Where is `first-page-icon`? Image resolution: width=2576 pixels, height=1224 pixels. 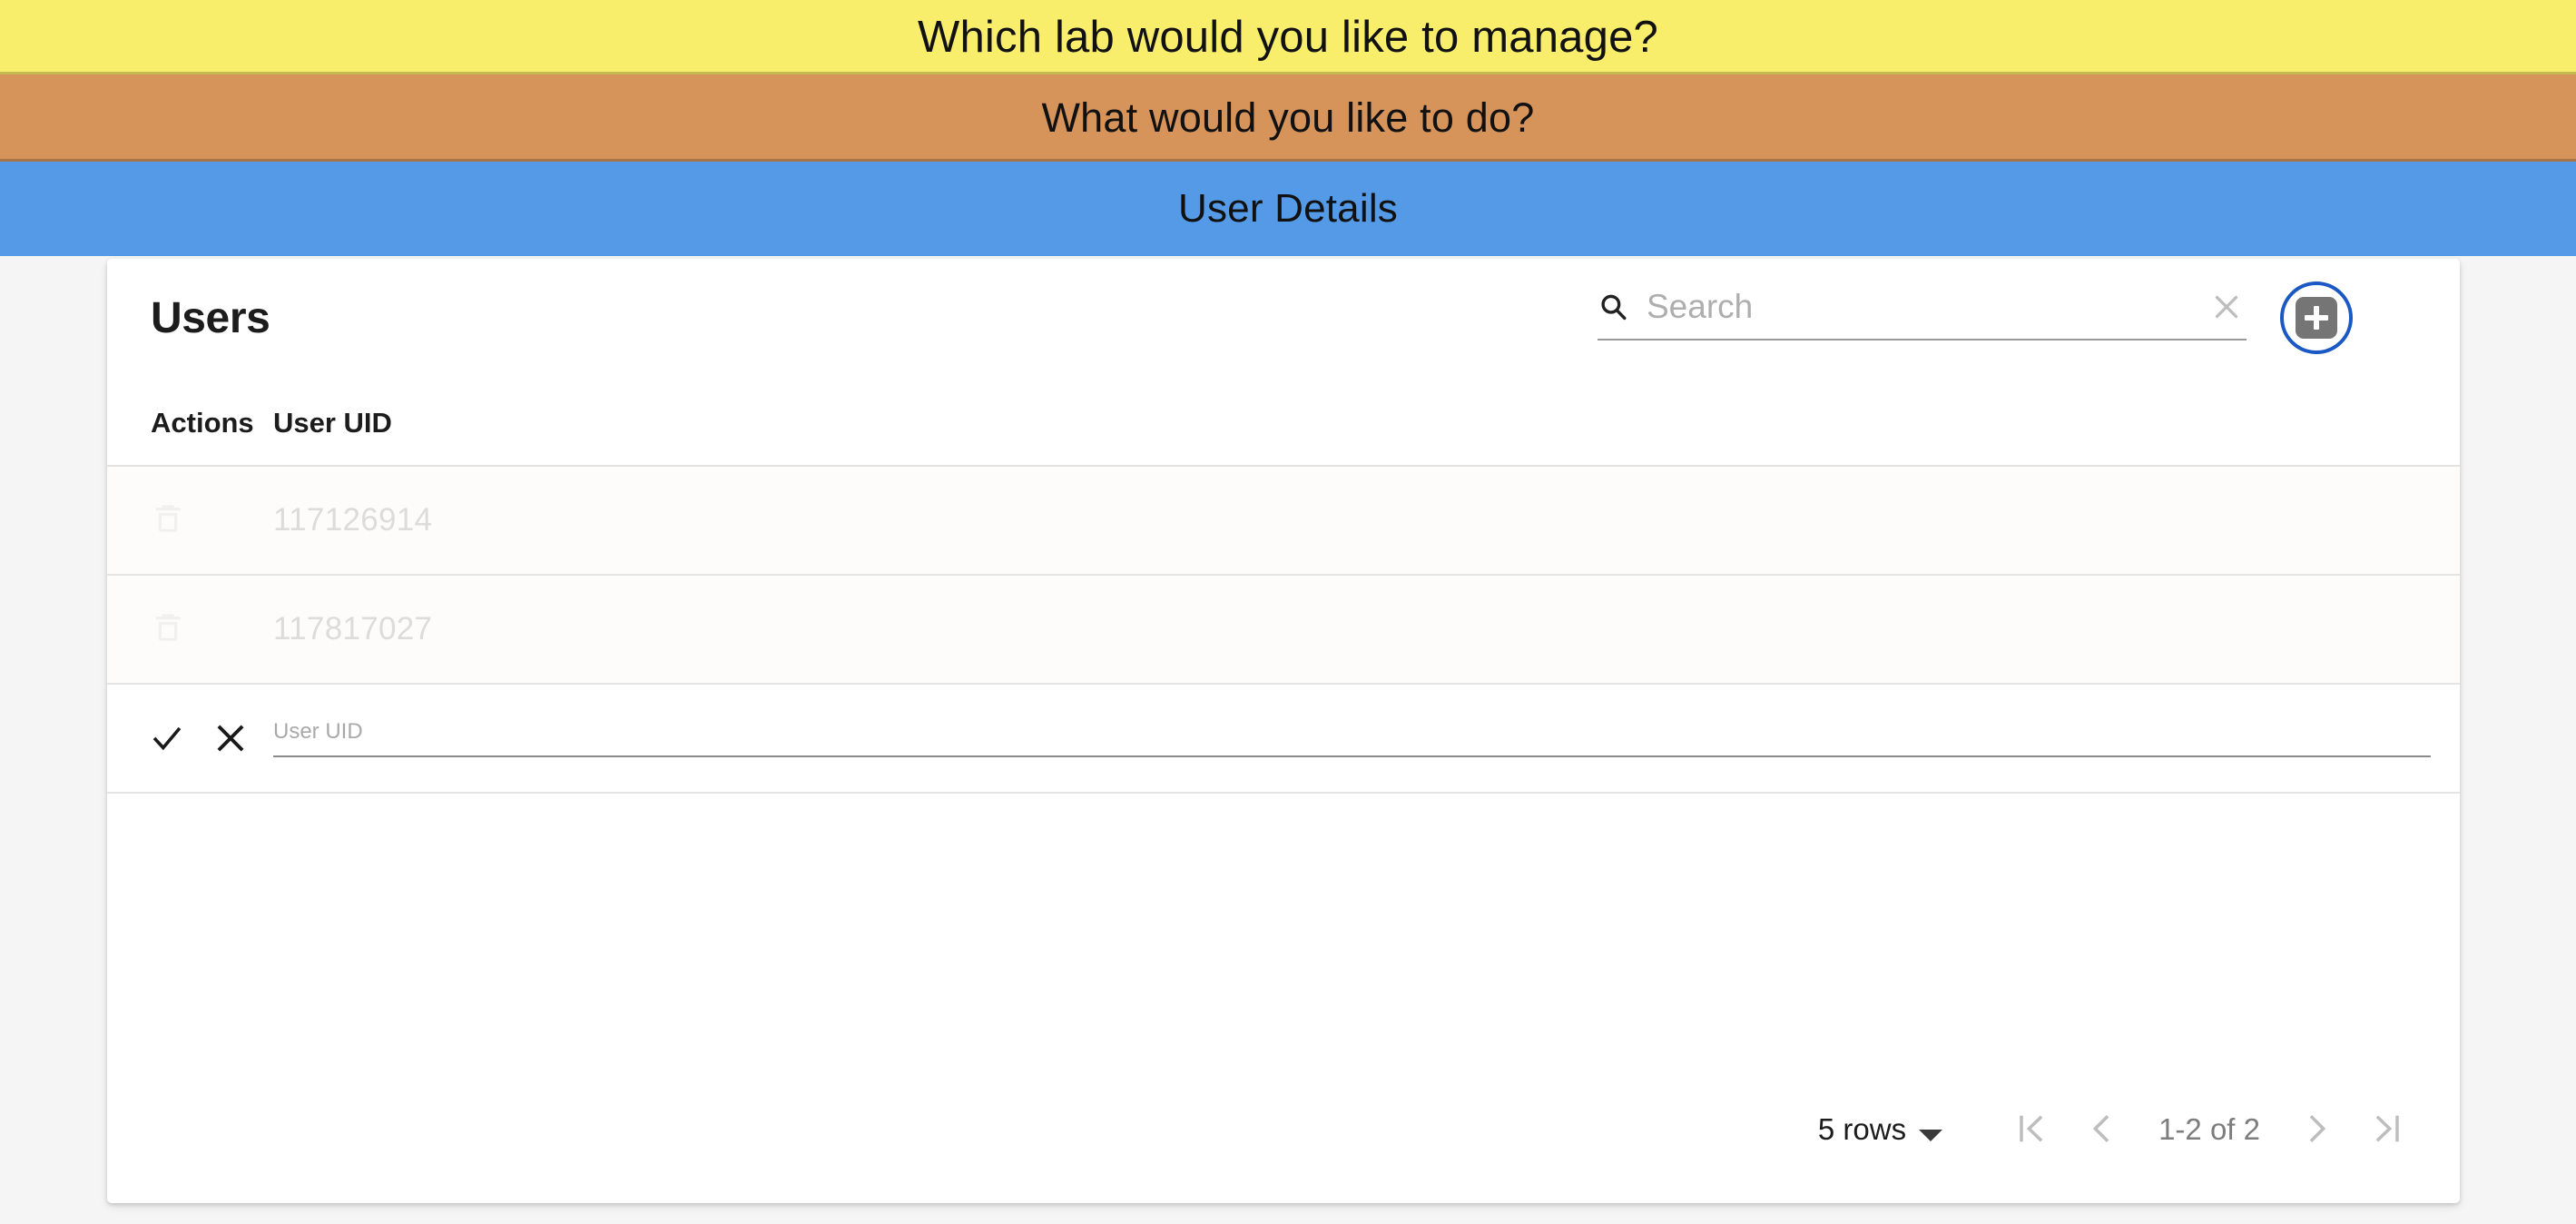 first-page-icon is located at coordinates (2030, 1130).